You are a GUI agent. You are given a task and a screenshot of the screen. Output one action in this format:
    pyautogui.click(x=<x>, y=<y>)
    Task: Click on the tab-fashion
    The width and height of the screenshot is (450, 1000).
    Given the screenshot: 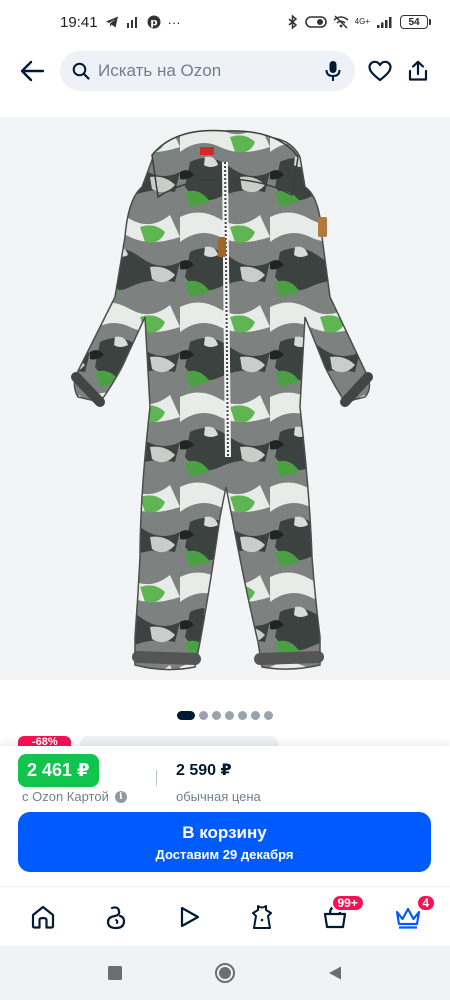 What is the action you would take?
    pyautogui.click(x=262, y=917)
    